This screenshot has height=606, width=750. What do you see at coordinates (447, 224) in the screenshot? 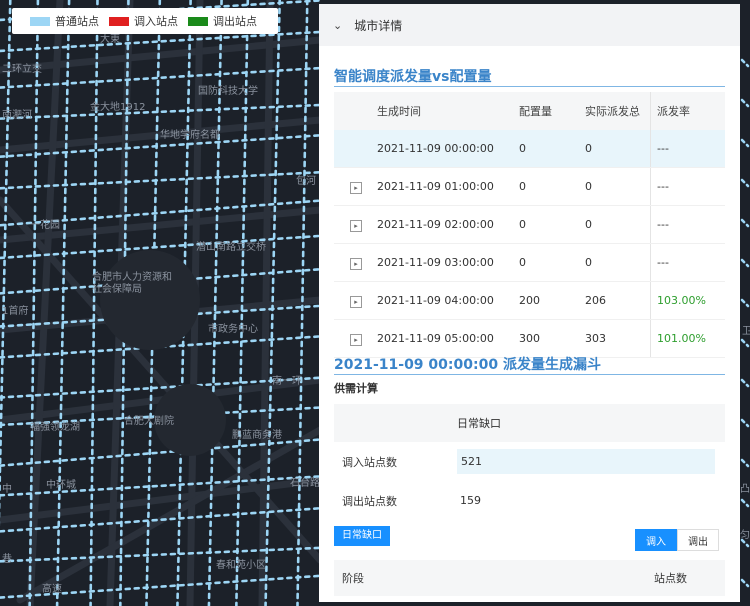
I see `cell-time: 2021-11-09 02:00:00` at bounding box center [447, 224].